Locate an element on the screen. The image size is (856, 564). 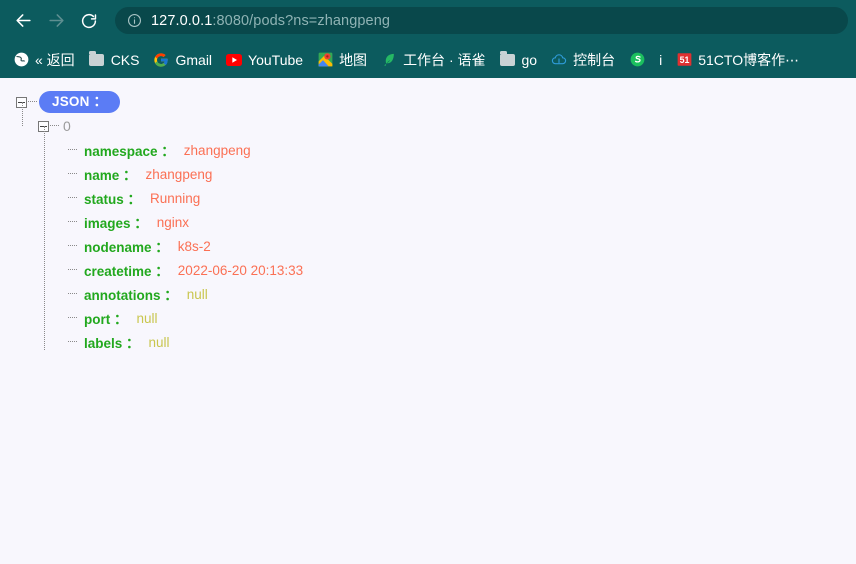
json-field-row: annotations ： null is located at coordinates (428, 294).